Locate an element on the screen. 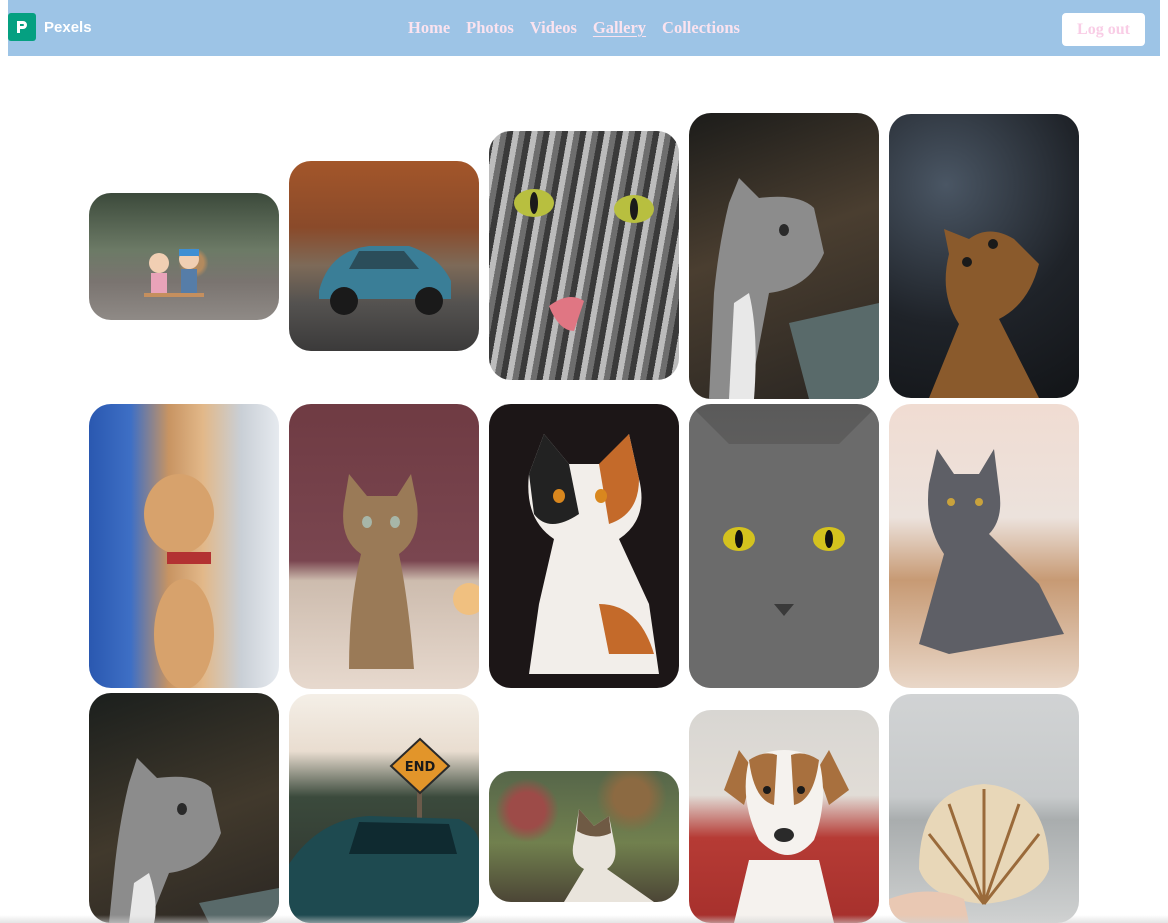 The image size is (1168, 923). photo-tabby-cat-licking is located at coordinates (584, 255).